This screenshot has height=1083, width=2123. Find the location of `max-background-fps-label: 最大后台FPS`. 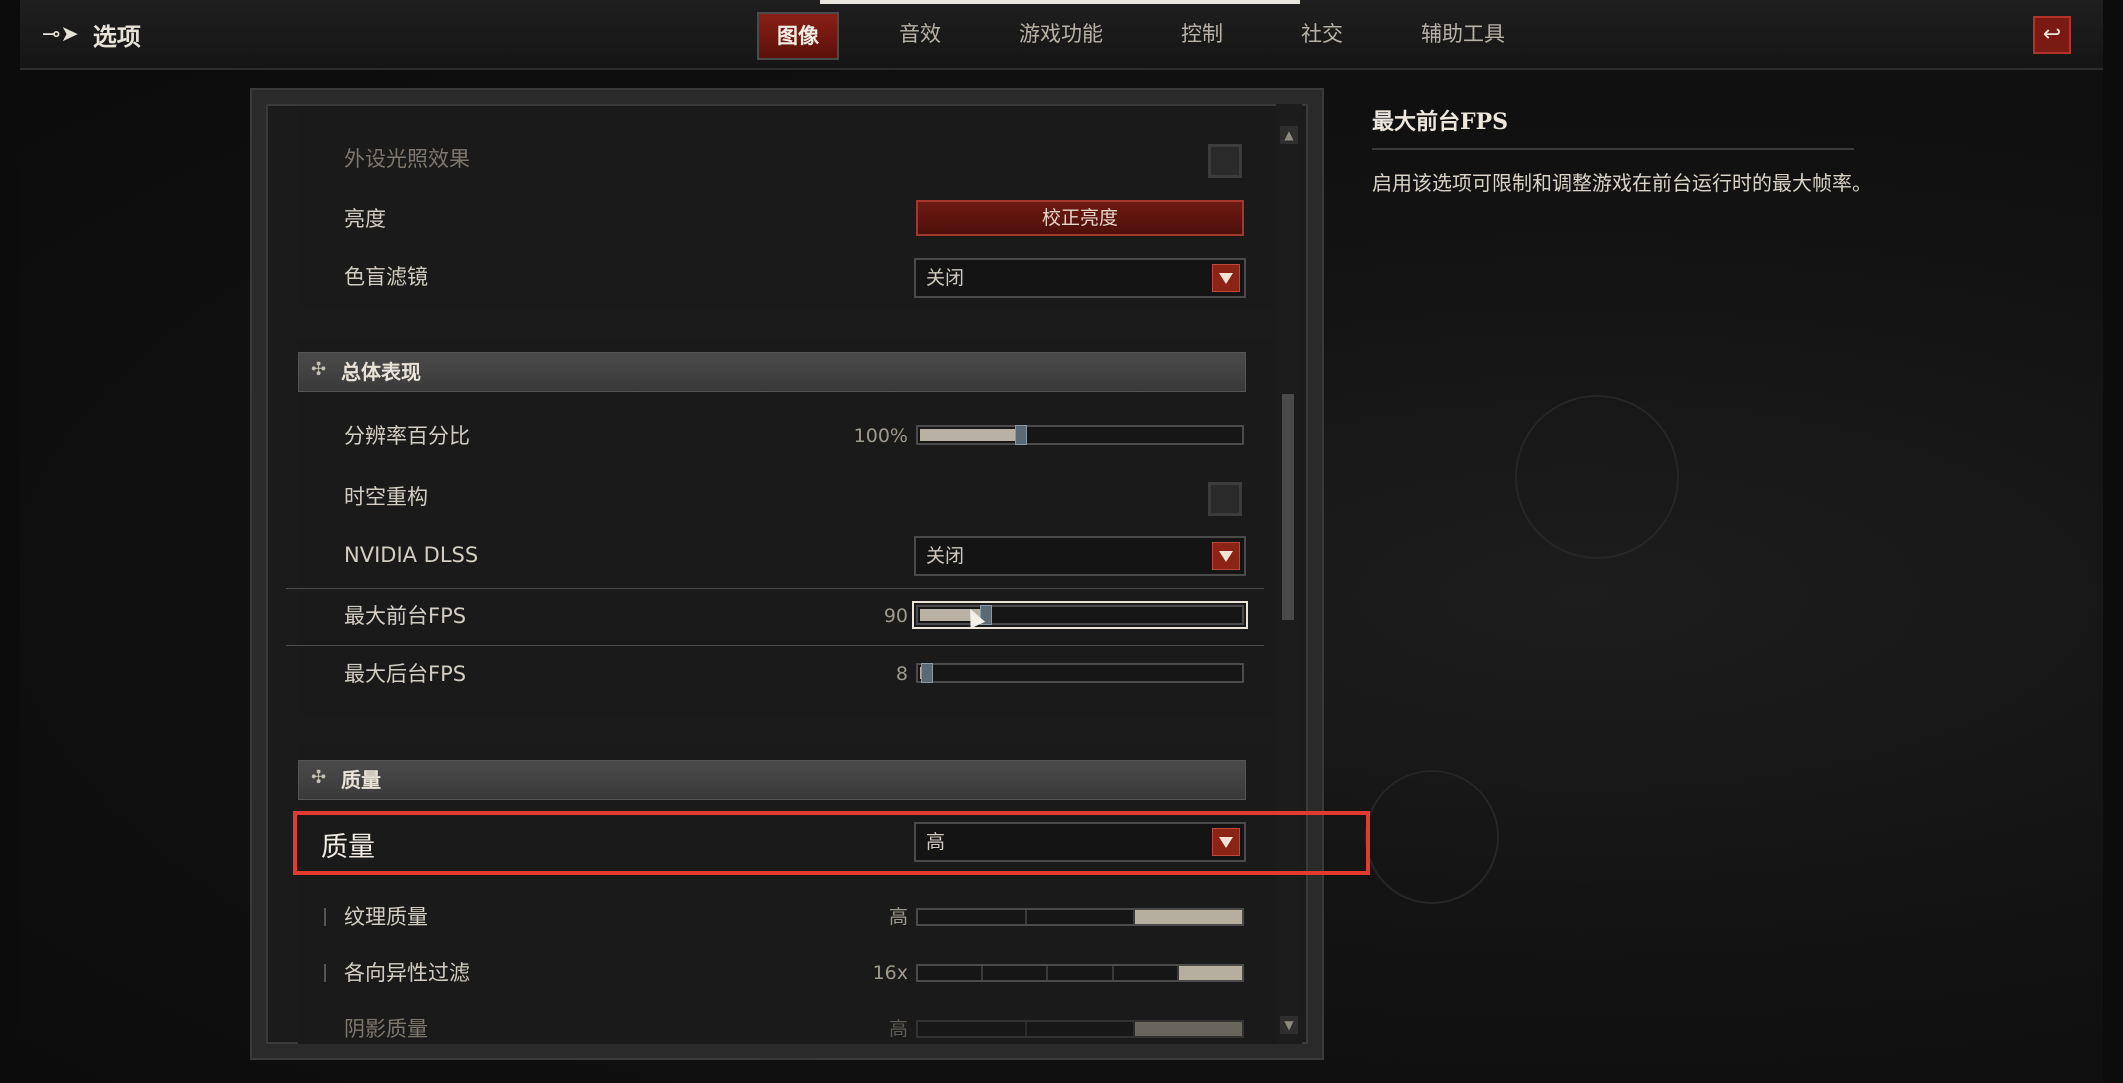

max-background-fps-label: 最大后台FPS is located at coordinates (405, 674).